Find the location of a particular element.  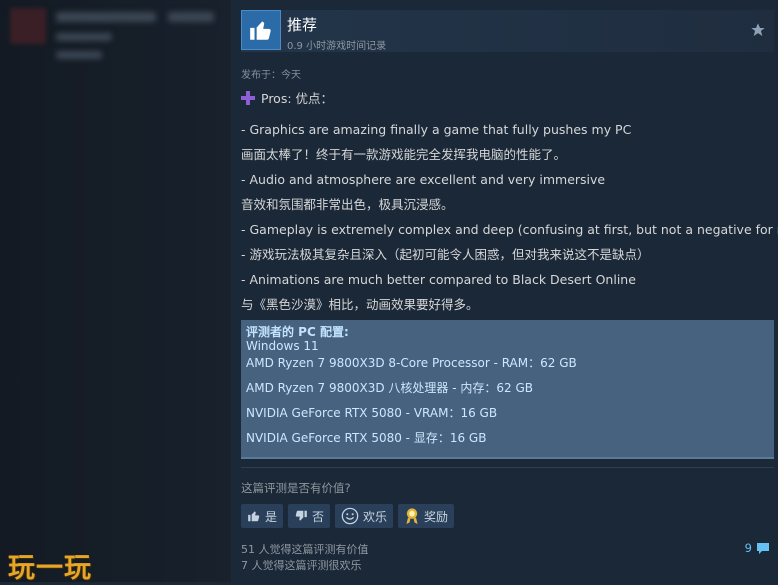

smile-icon is located at coordinates (350, 516).